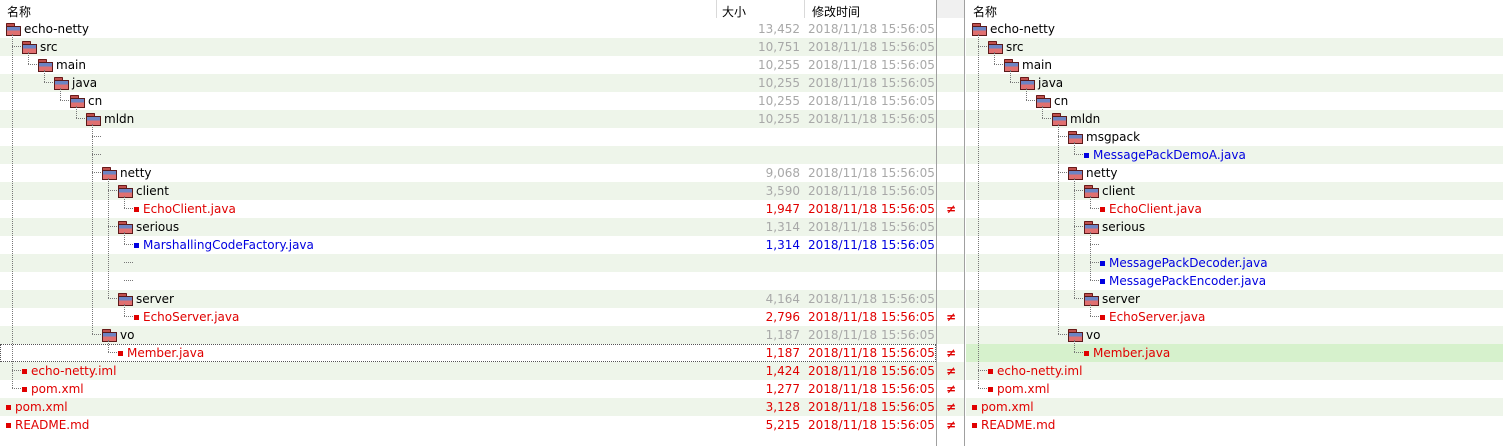 The image size is (1503, 446). What do you see at coordinates (19, 11) in the screenshot?
I see `name-column-header: 名称` at bounding box center [19, 11].